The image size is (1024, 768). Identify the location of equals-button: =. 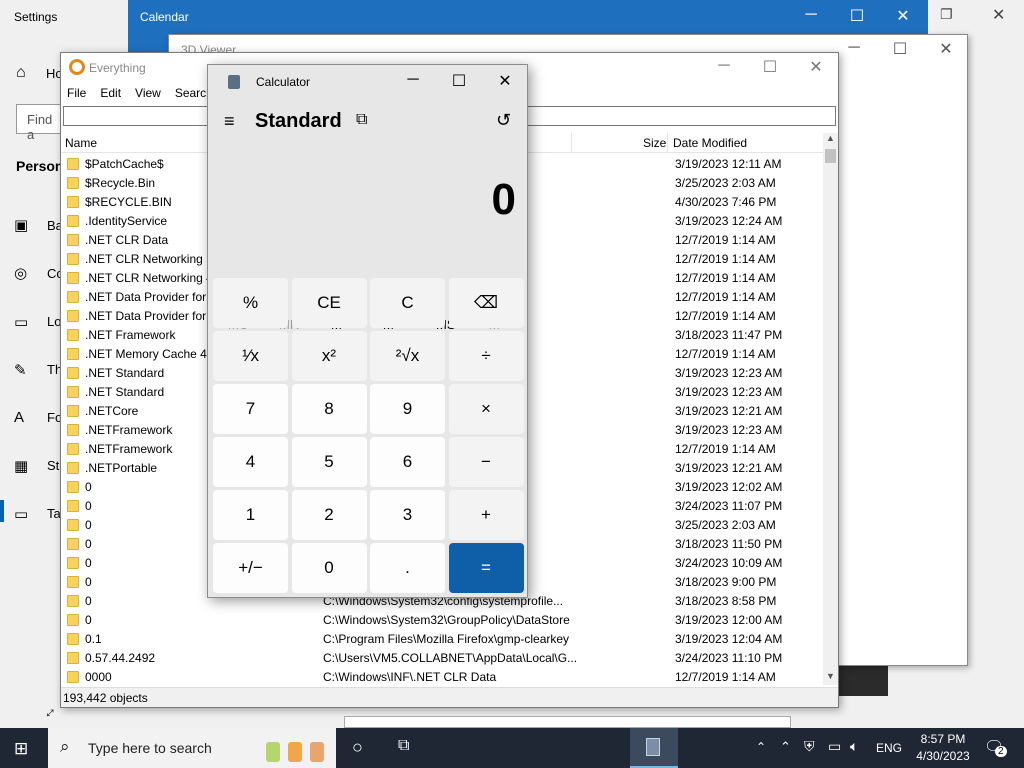
(486, 568).